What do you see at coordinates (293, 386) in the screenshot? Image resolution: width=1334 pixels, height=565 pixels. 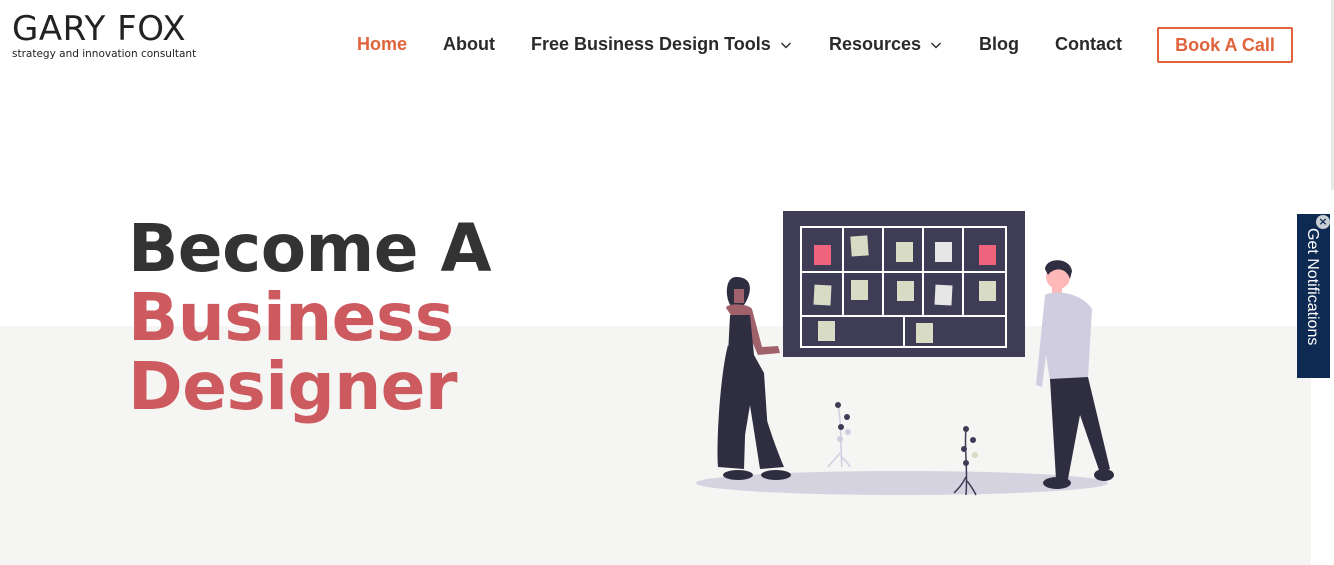 I see `hero-title-line-3: Designer` at bounding box center [293, 386].